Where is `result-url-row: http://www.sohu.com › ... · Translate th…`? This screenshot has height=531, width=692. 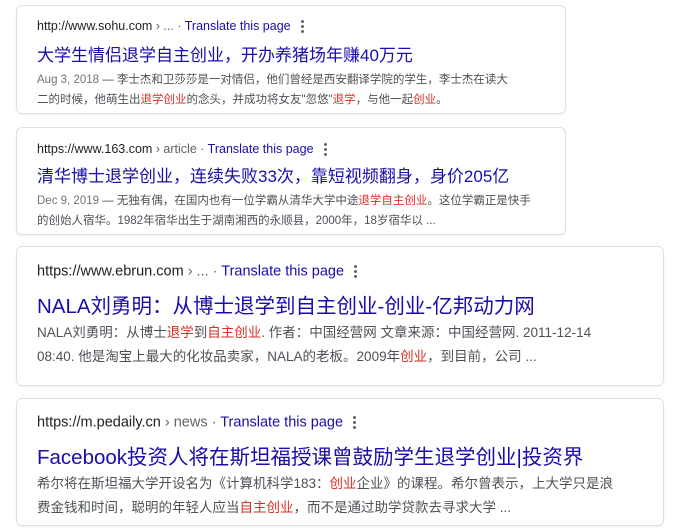 result-url-row: http://www.sohu.com › ... · Translate th… is located at coordinates (171, 26).